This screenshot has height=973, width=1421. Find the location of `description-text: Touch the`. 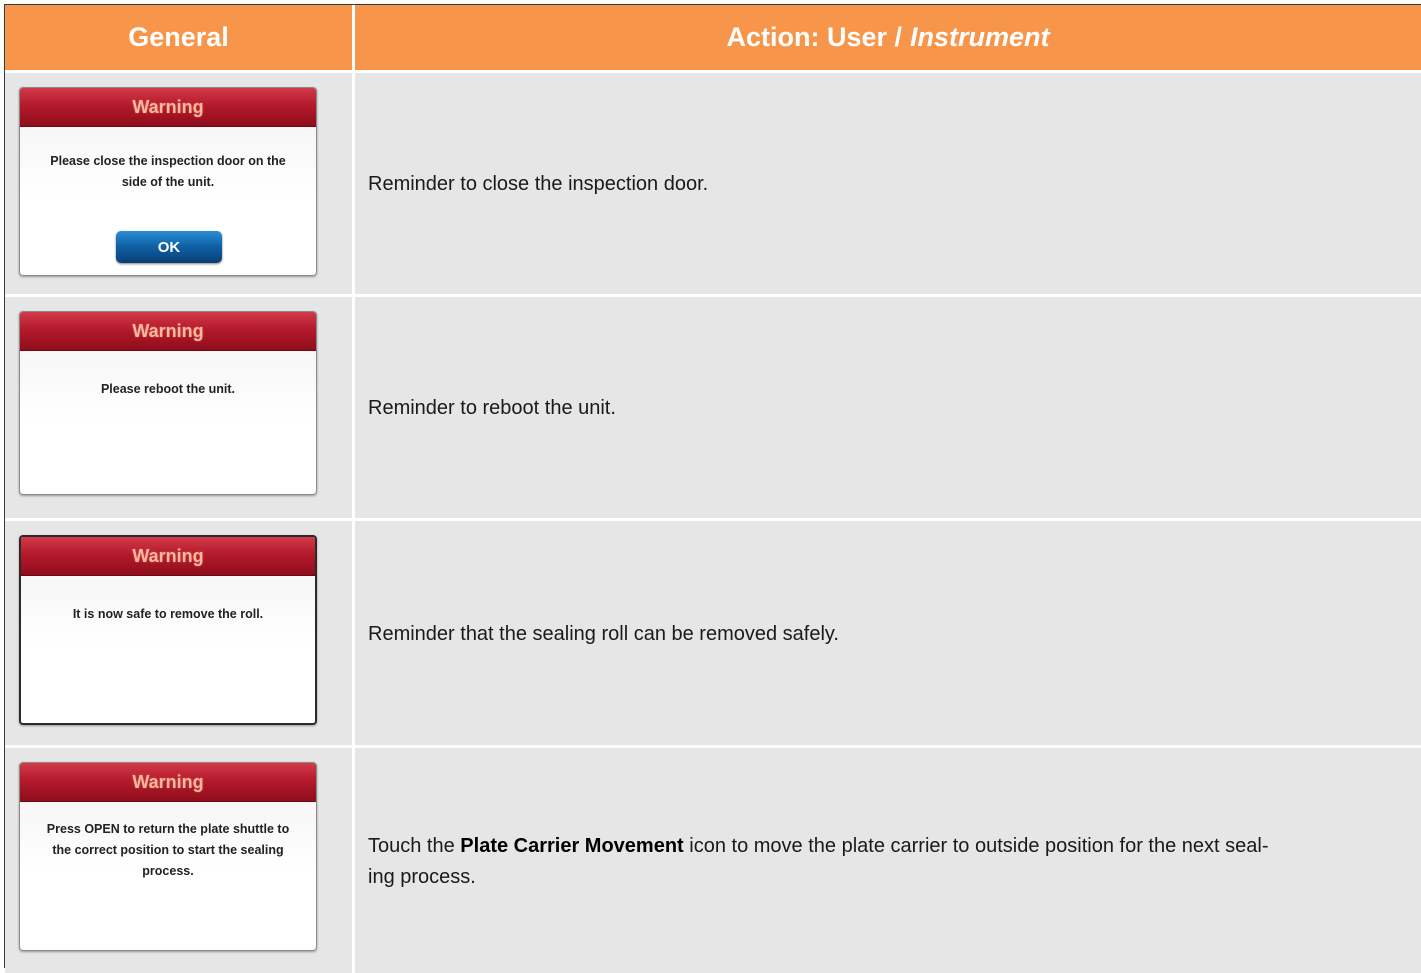

description-text: Touch the is located at coordinates (411, 846).